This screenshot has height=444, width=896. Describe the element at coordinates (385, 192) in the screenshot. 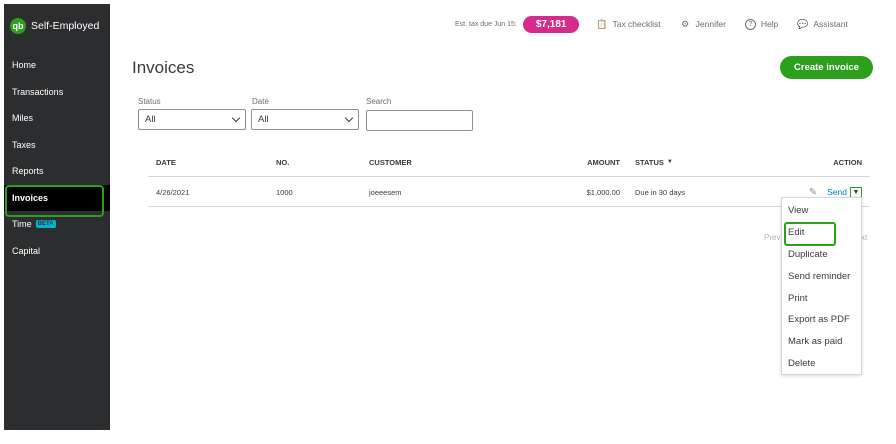

I see `row-customer: joeeesem` at that location.